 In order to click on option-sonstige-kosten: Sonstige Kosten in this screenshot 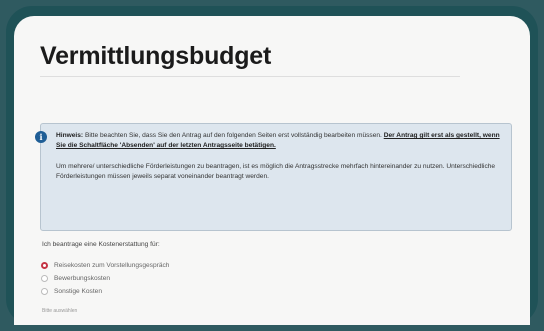, I will do `click(71, 291)`.